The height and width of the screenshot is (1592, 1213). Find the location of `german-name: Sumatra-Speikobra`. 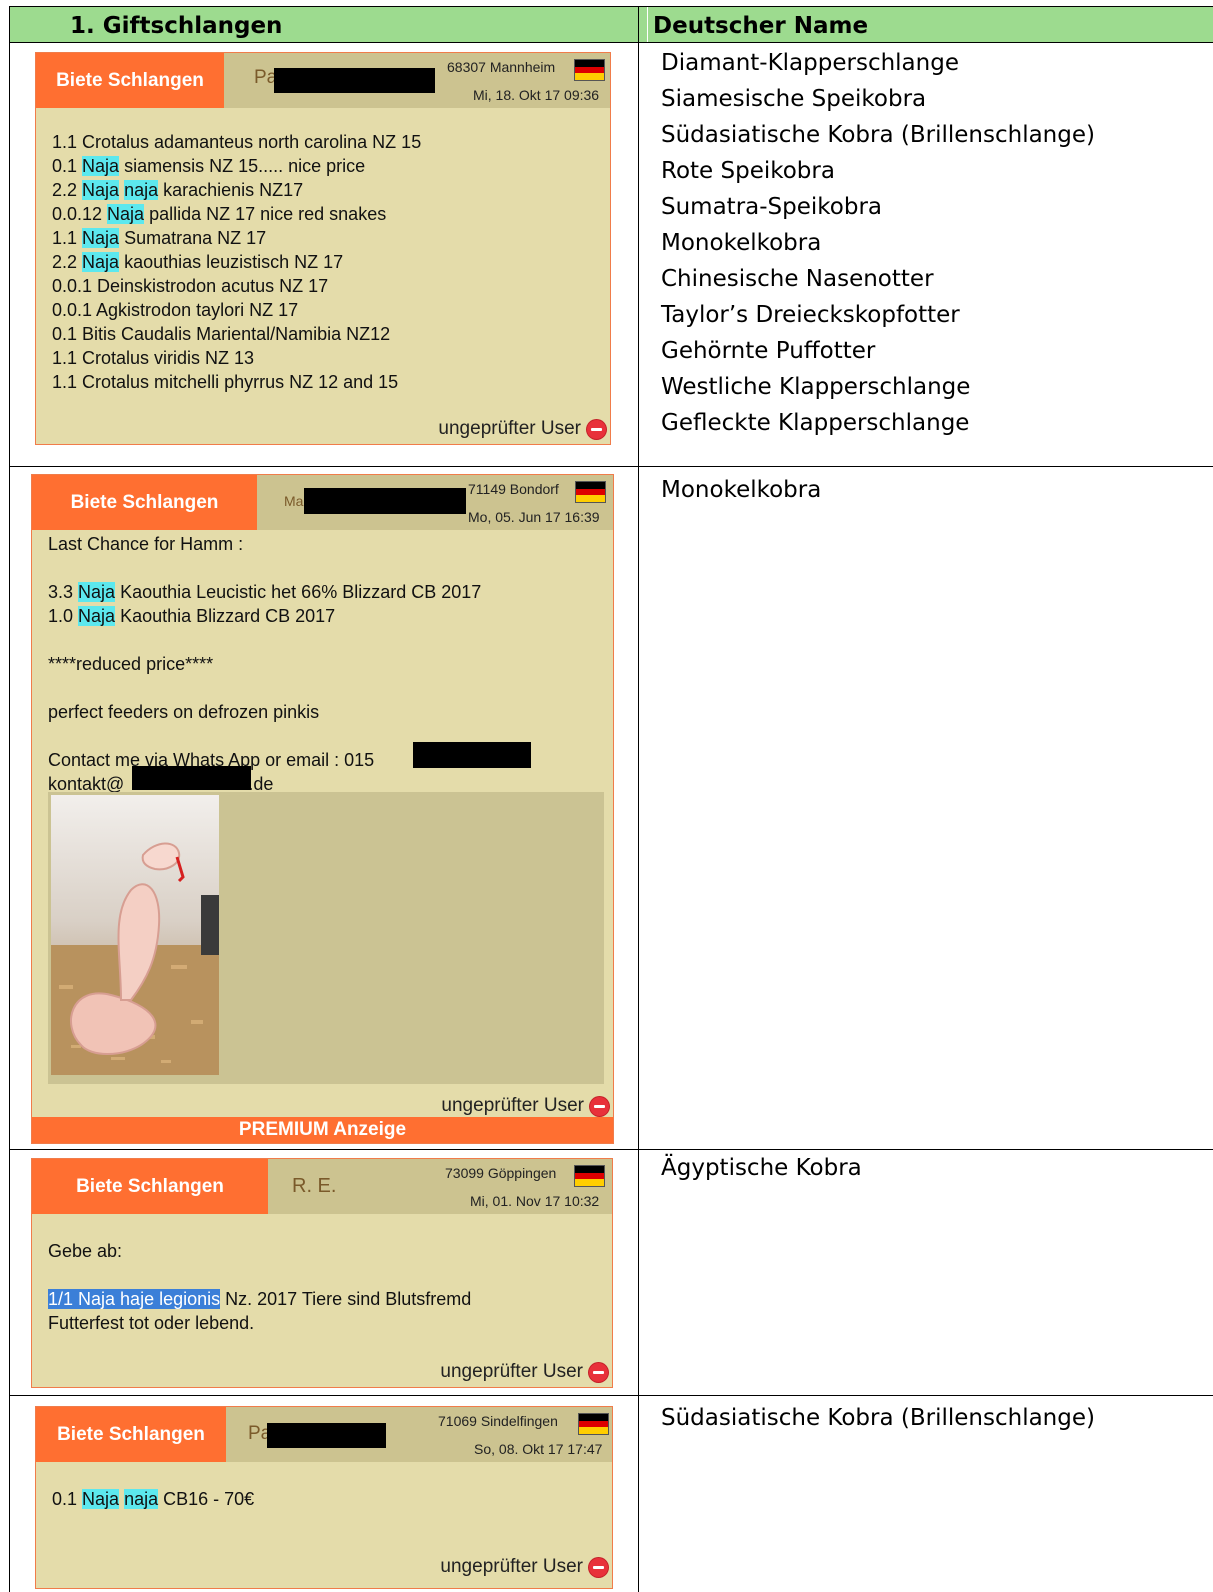

german-name: Sumatra-Speikobra is located at coordinates (772, 207).